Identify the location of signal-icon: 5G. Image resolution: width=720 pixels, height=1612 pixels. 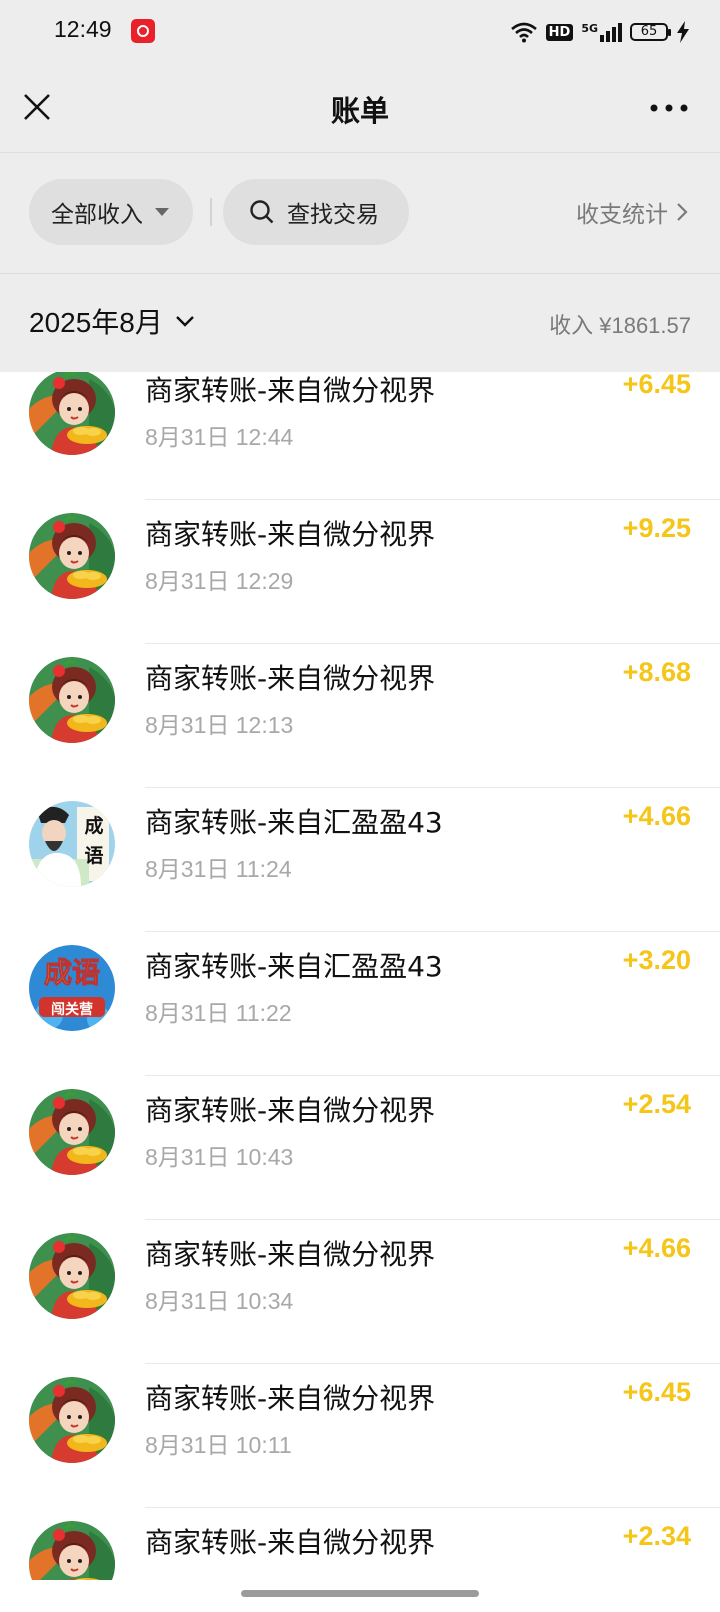
(601, 32).